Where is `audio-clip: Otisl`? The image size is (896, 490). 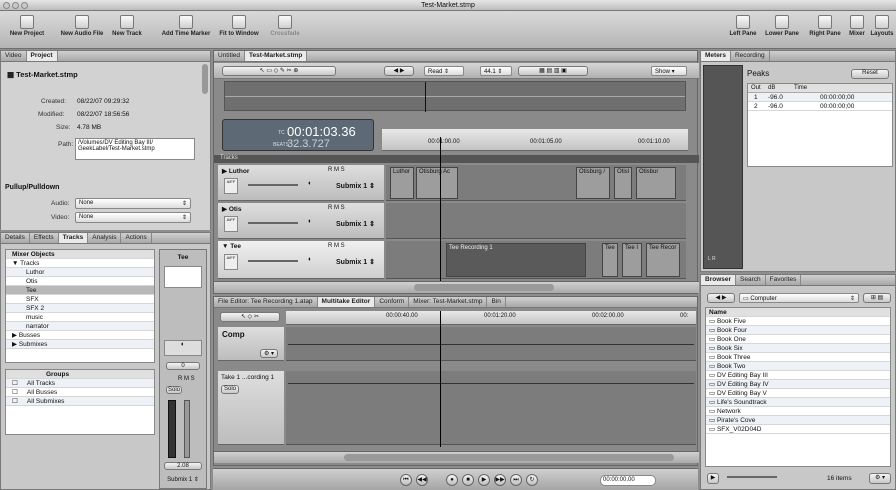 audio-clip: Otisl is located at coordinates (623, 183).